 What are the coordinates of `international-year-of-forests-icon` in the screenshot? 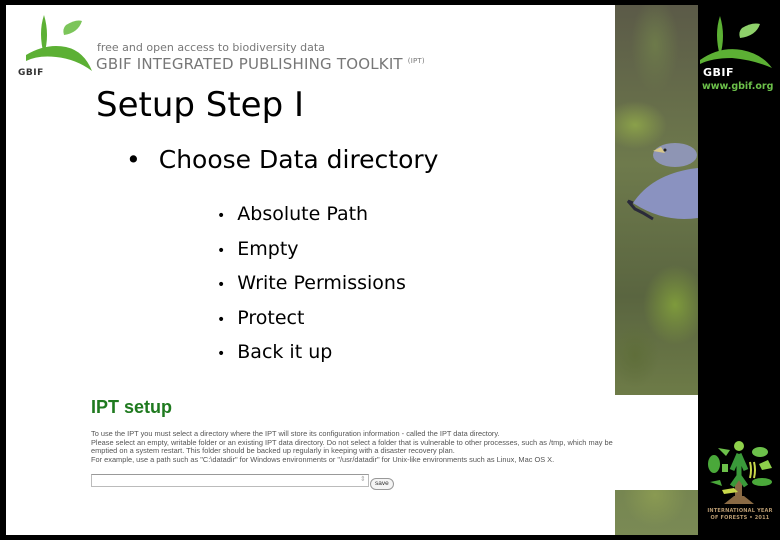 It's located at (740, 472).